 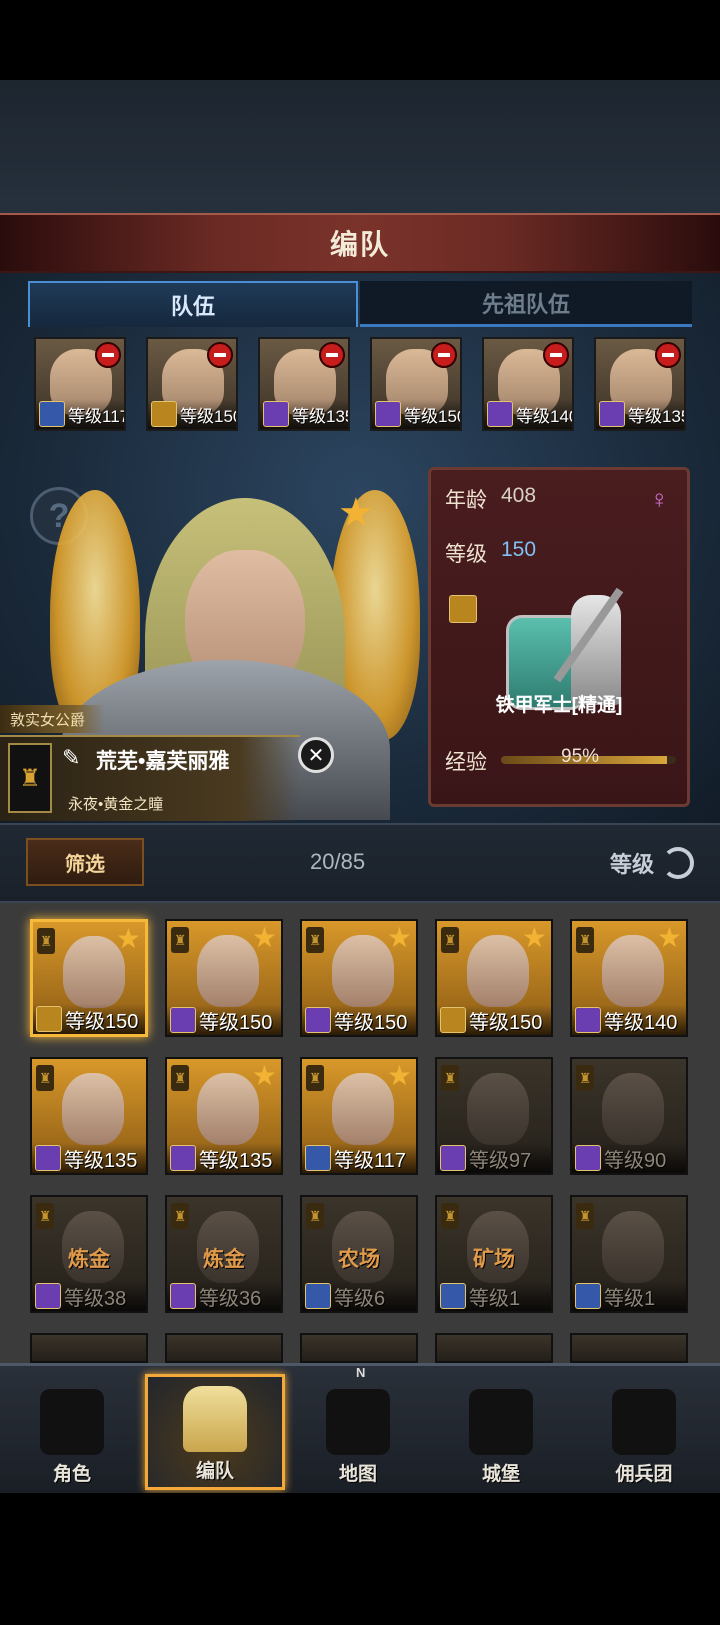 I want to click on roster-card: ♜ 矿场 等级1, so click(x=494, y=1254).